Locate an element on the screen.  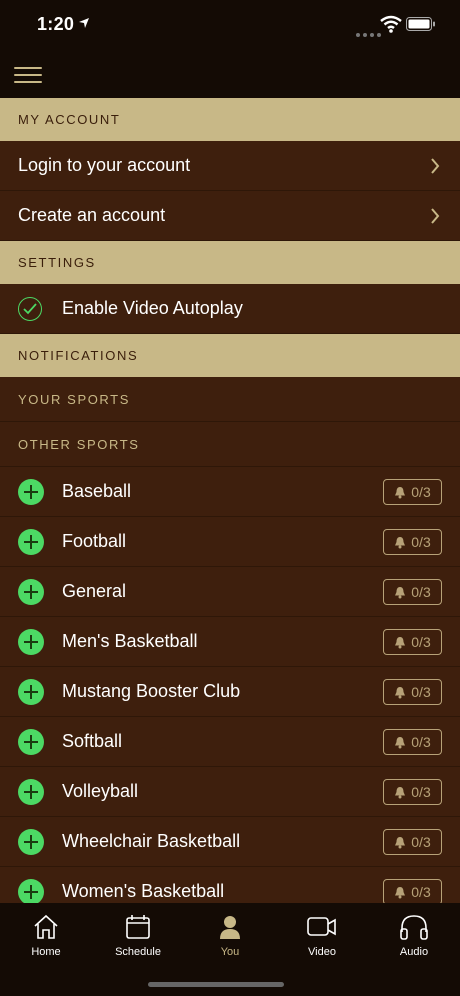
create-account-label: Create an account is located at coordinates (92, 215).